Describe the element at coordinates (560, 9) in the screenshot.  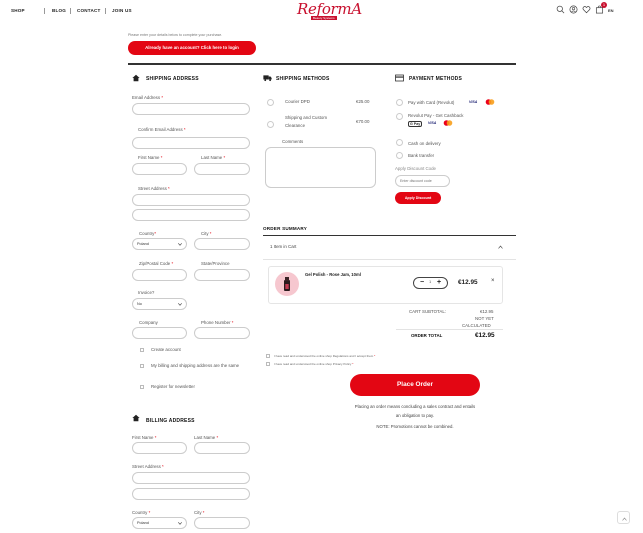
I see `search-icon` at that location.